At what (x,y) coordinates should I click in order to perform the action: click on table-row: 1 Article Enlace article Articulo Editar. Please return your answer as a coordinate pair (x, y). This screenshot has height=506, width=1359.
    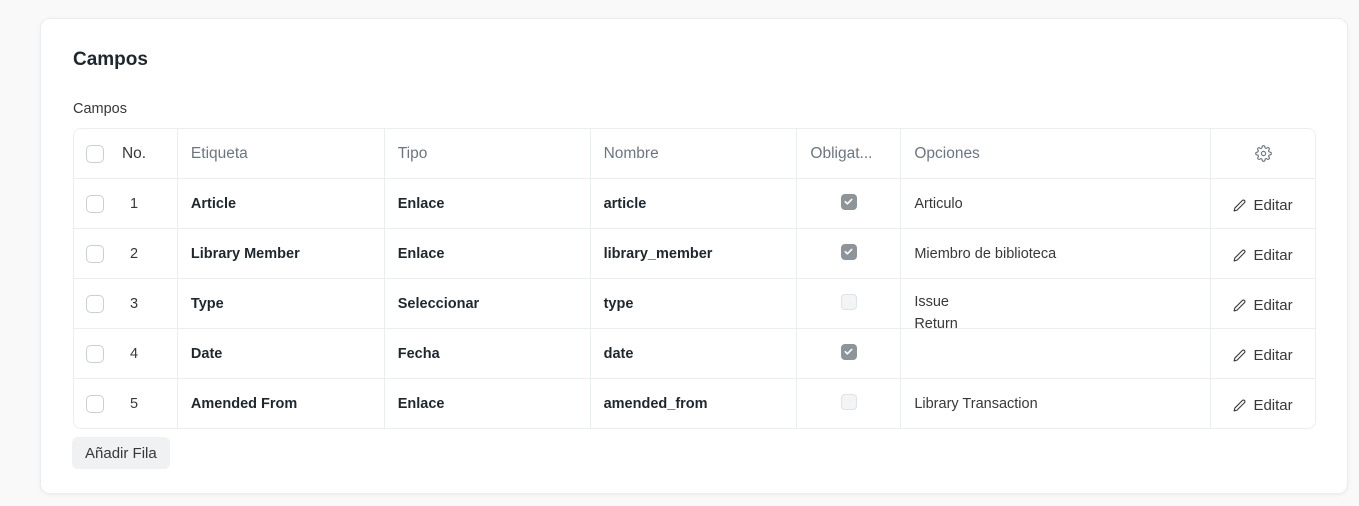
    Looking at the image, I should click on (694, 204).